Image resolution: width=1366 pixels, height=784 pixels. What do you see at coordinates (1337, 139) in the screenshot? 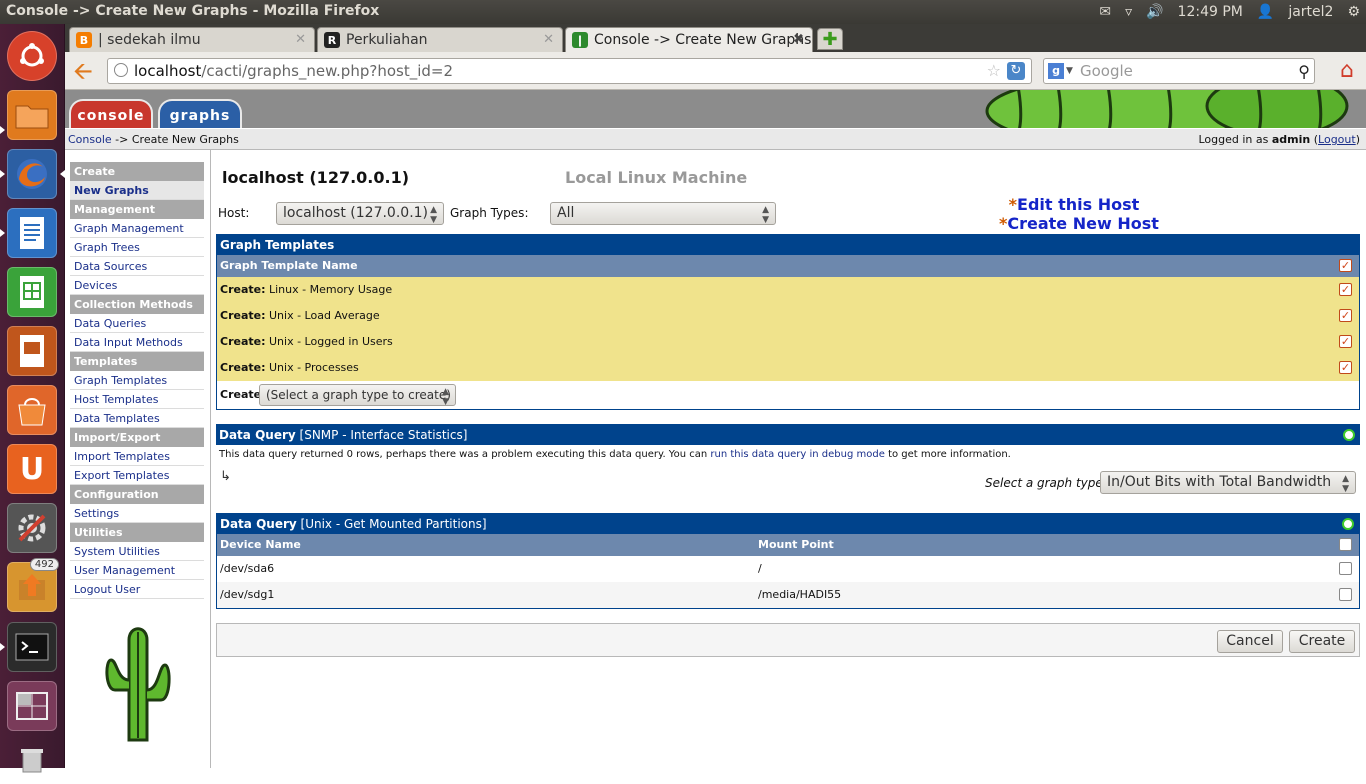
I see `logout-link: Logout` at bounding box center [1337, 139].